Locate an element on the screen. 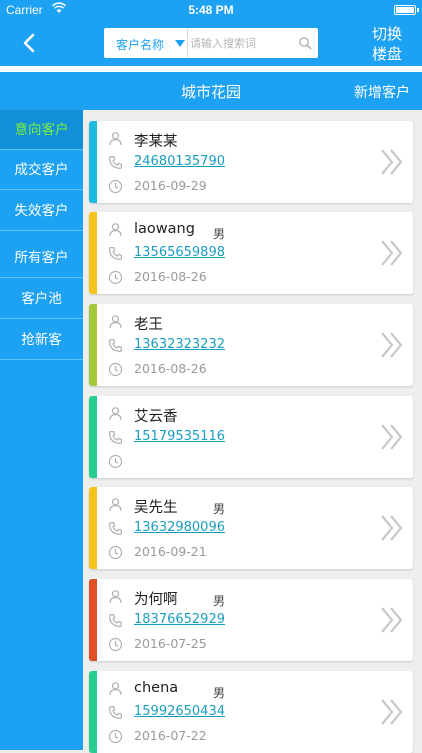  customer-name: 为何啊 is located at coordinates (156, 600).